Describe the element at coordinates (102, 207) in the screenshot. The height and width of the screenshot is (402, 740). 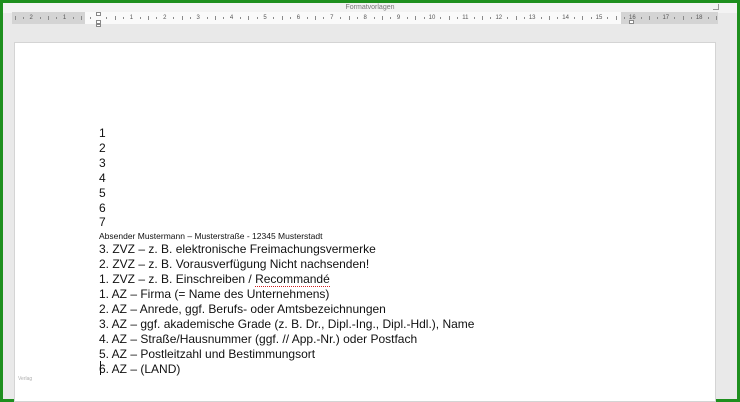
I see `line-text: 6` at that location.